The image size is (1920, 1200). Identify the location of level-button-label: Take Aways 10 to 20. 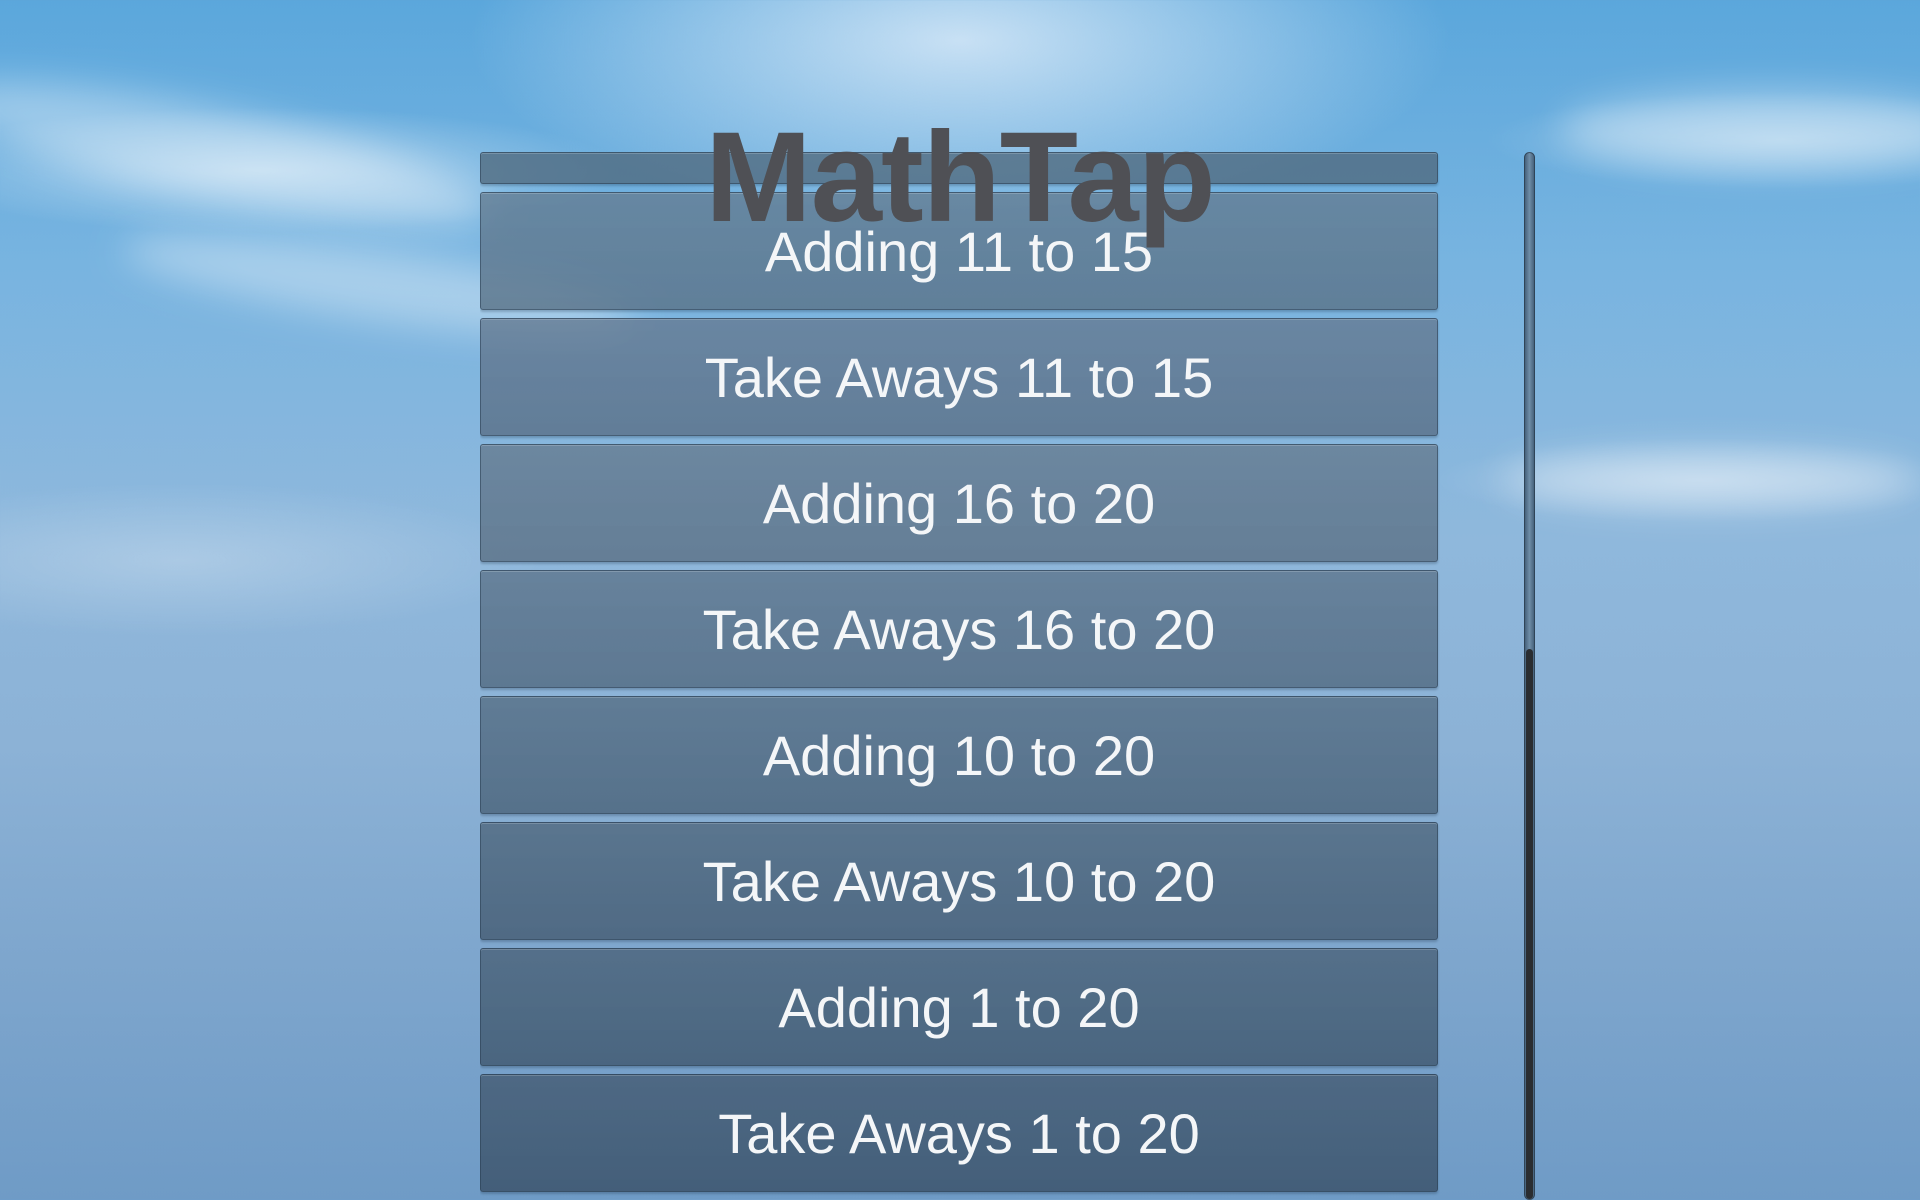
(959, 881).